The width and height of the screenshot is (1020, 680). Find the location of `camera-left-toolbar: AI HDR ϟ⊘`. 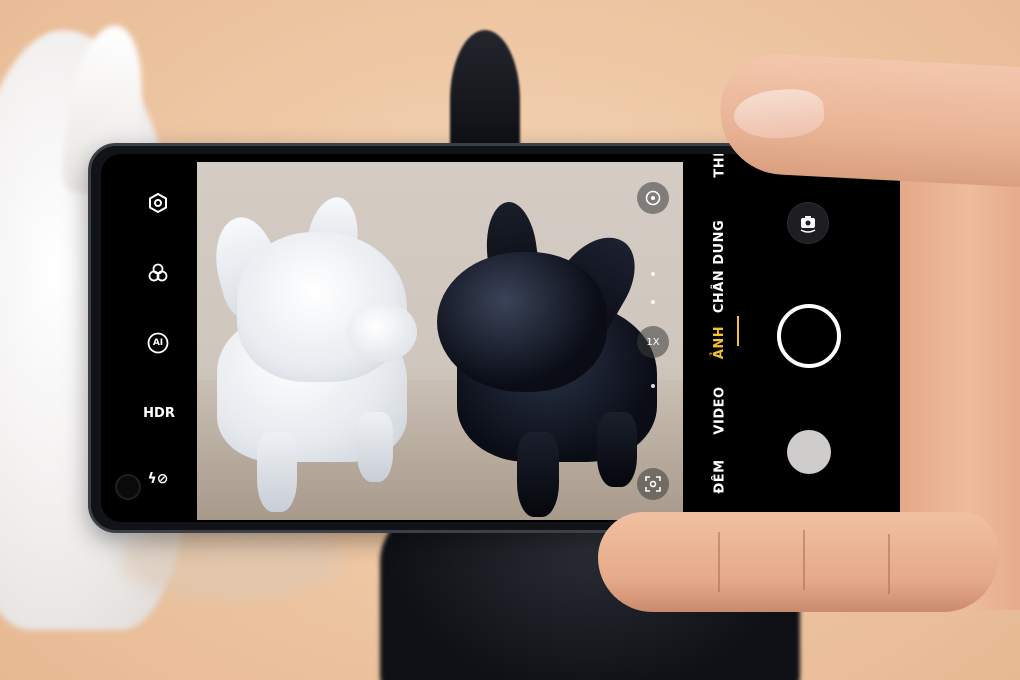

camera-left-toolbar: AI HDR ϟ⊘ is located at coordinates (146, 338).